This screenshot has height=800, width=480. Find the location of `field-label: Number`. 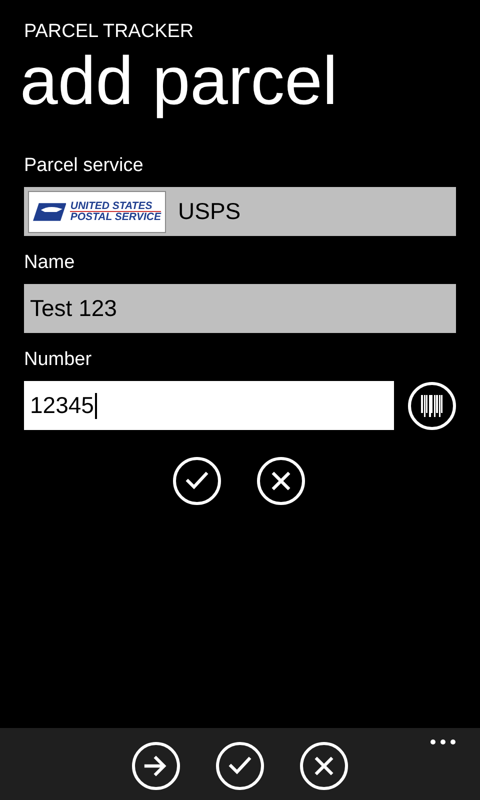

field-label: Number is located at coordinates (58, 360).